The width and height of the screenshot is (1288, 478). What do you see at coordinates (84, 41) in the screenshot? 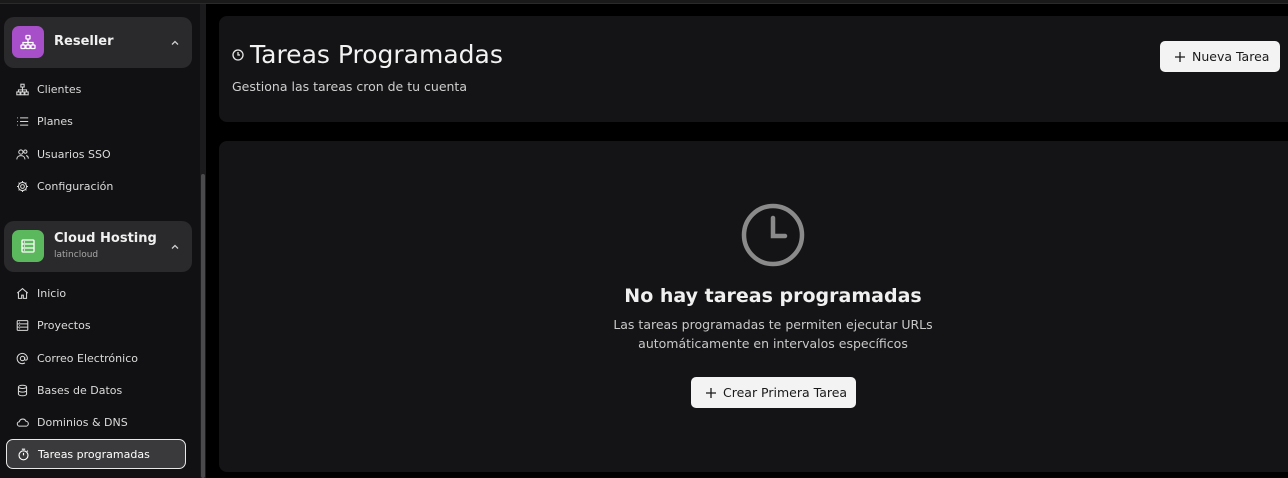
I see `group-title-reseller: Reseller` at bounding box center [84, 41].